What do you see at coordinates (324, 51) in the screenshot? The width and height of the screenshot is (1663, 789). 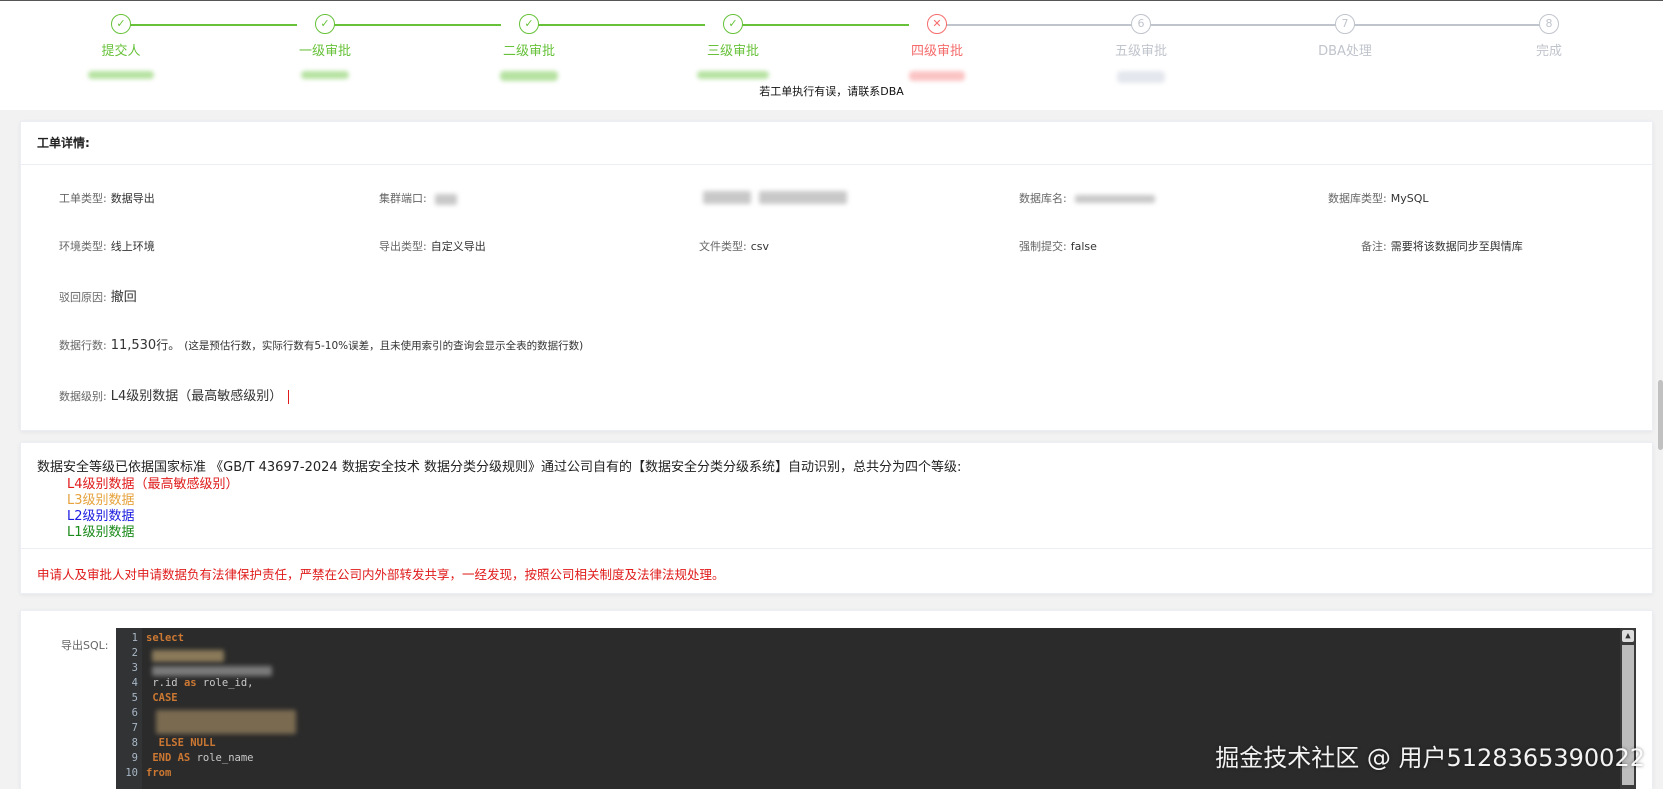 I see `step-title: 一级审批` at bounding box center [324, 51].